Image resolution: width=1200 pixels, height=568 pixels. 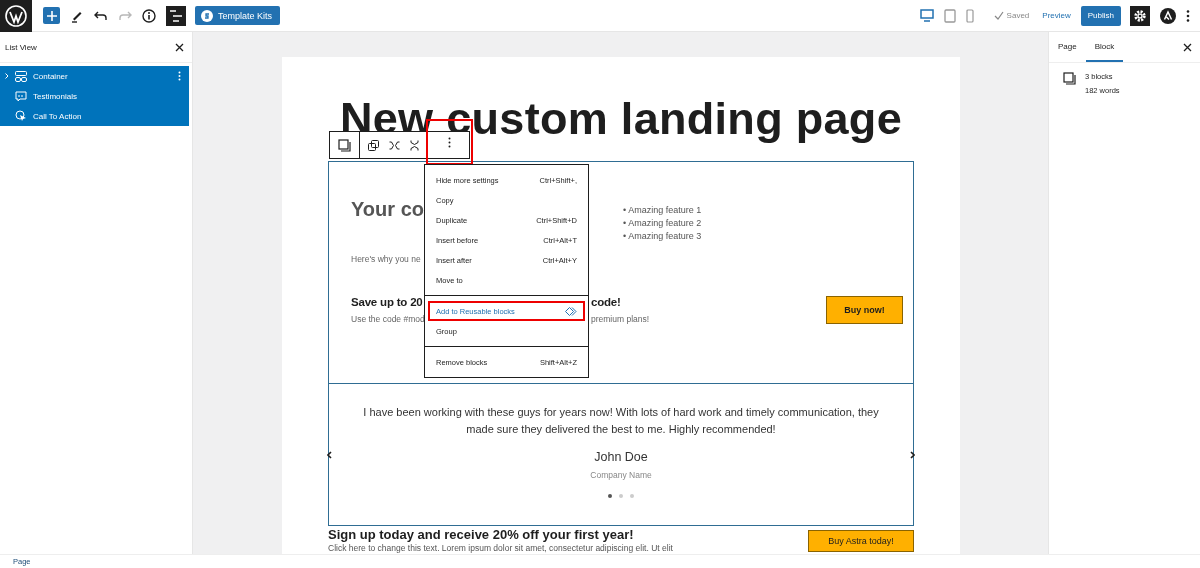 I want to click on feature-item: • Amazing feature 1, so click(x=662, y=210).